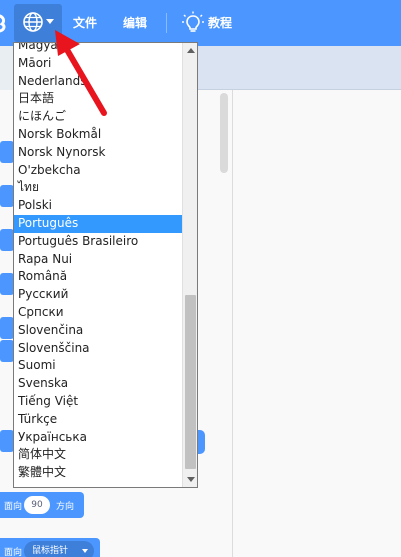 This screenshot has height=557, width=401. Describe the element at coordinates (98, 135) in the screenshot. I see `language-option: Norsk Bokmål` at that location.